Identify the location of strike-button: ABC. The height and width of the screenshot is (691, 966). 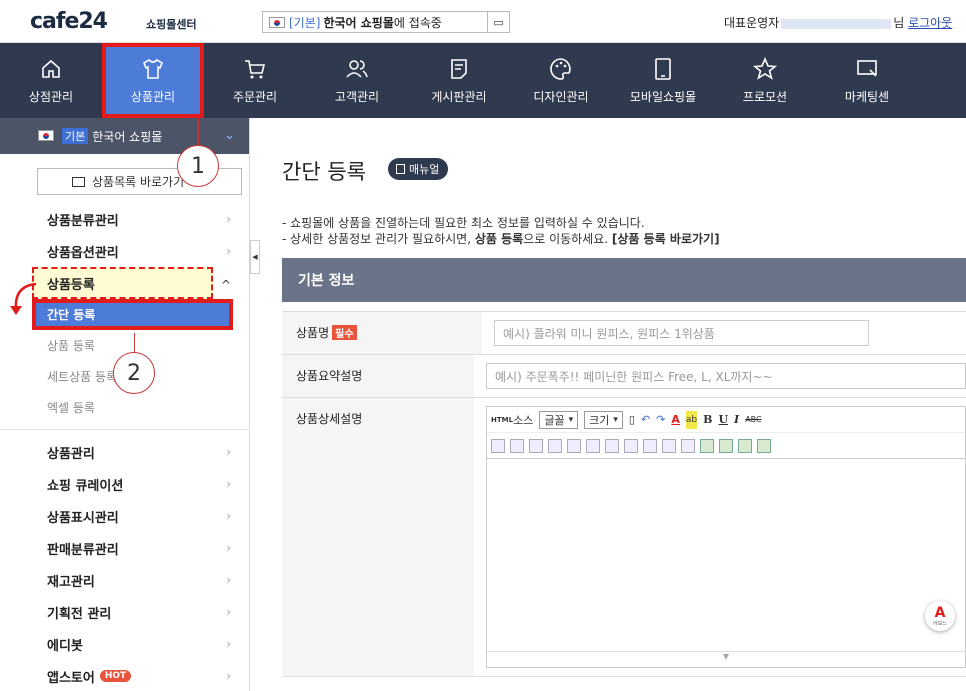
(753, 420).